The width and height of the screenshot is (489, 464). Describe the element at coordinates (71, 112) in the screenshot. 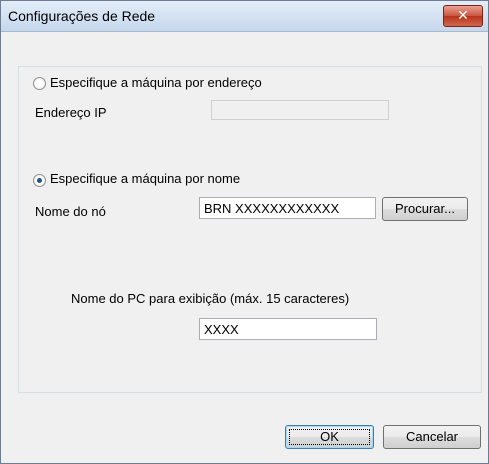

I see `ip-address-label: Endereço IP` at that location.